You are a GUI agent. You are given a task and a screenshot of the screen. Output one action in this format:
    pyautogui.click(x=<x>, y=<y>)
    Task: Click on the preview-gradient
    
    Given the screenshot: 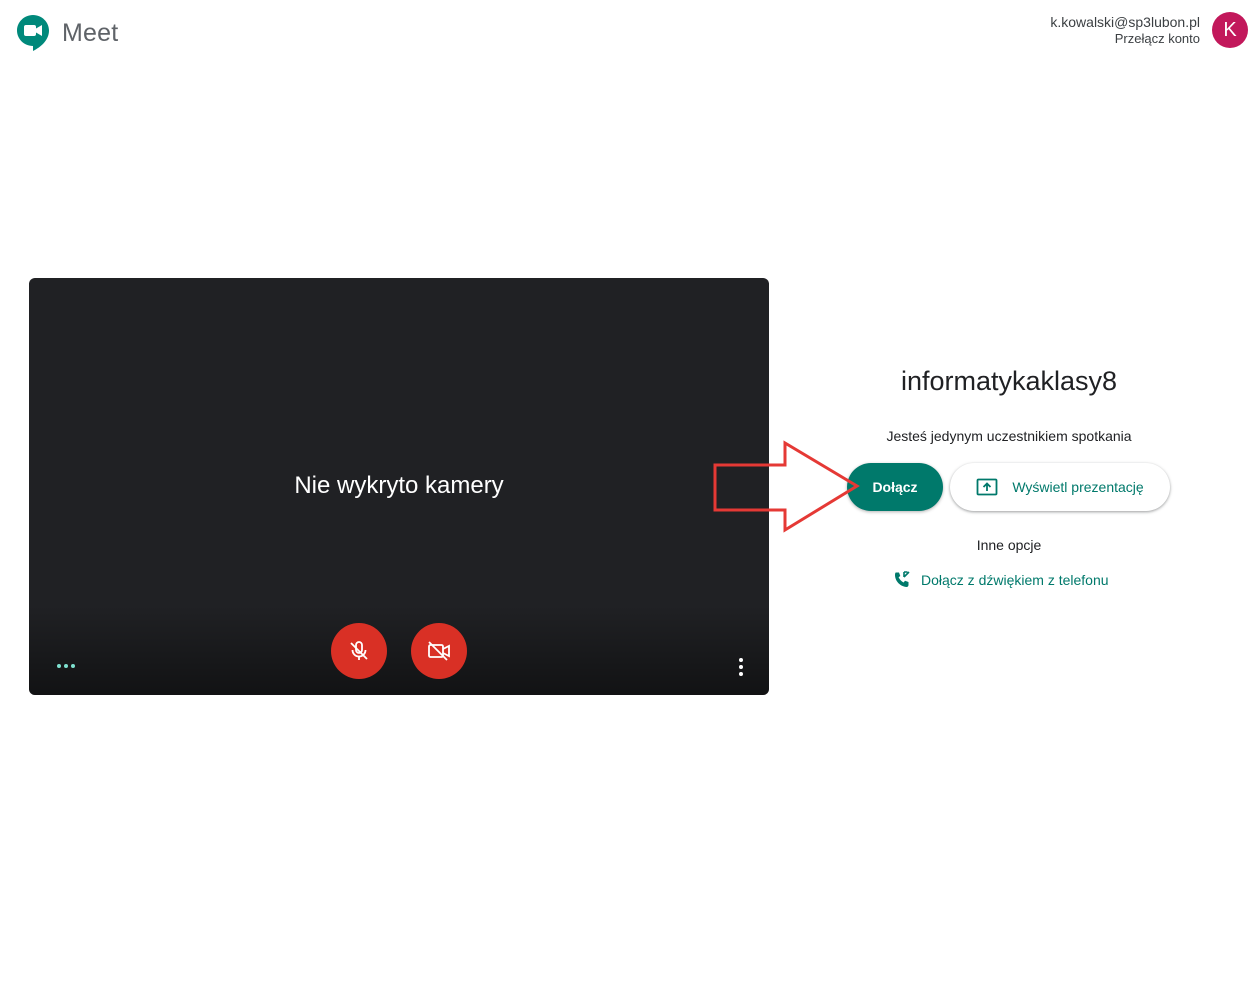 What is the action you would take?
    pyautogui.click(x=399, y=650)
    